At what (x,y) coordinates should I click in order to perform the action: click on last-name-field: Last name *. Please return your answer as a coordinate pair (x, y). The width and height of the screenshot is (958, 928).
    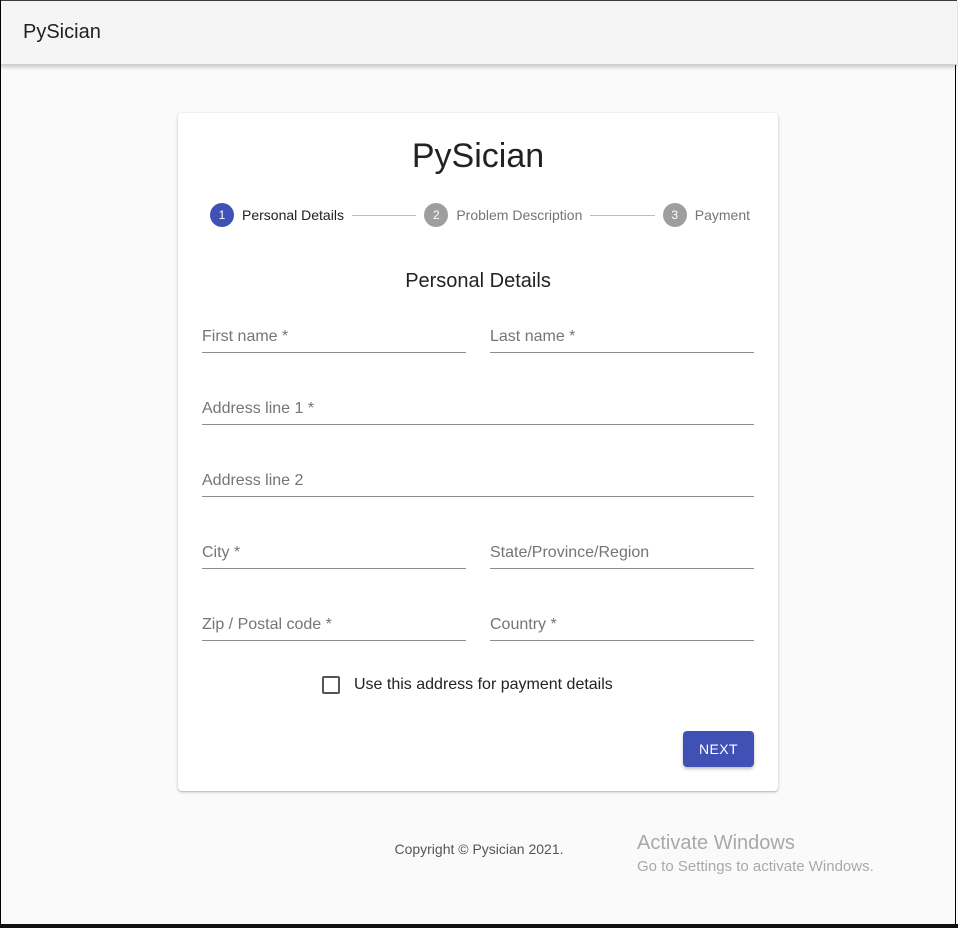
    Looking at the image, I should click on (622, 337).